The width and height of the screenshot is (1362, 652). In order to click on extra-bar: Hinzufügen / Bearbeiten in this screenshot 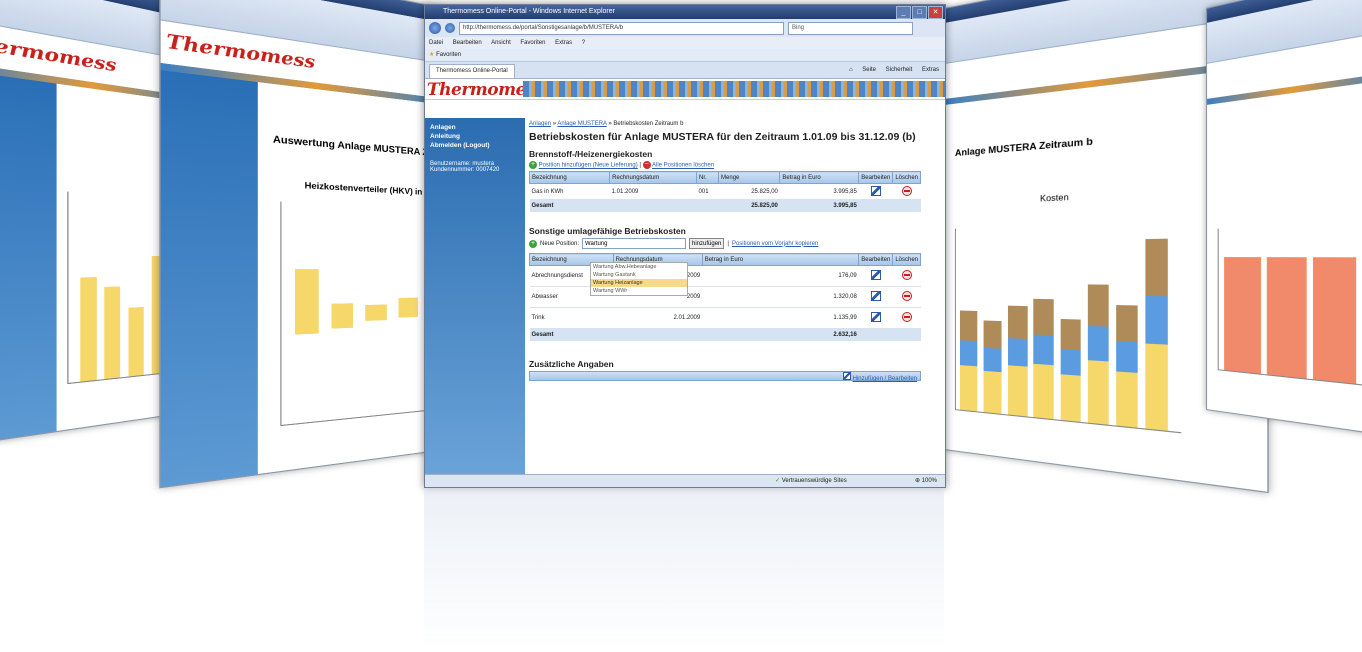, I will do `click(725, 376)`.